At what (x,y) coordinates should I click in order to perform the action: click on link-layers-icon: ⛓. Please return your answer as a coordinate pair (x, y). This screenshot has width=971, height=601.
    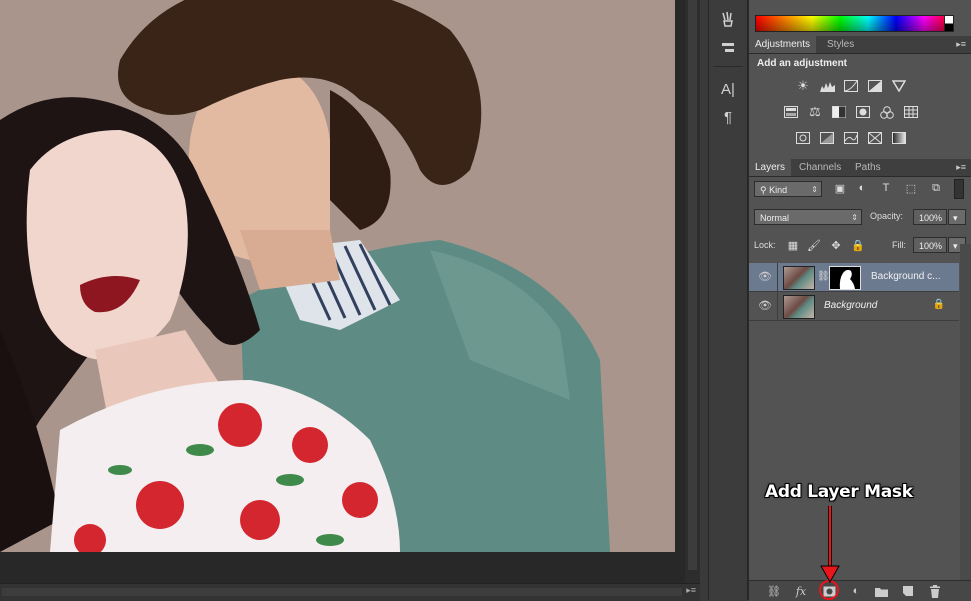
    Looking at the image, I should click on (774, 591).